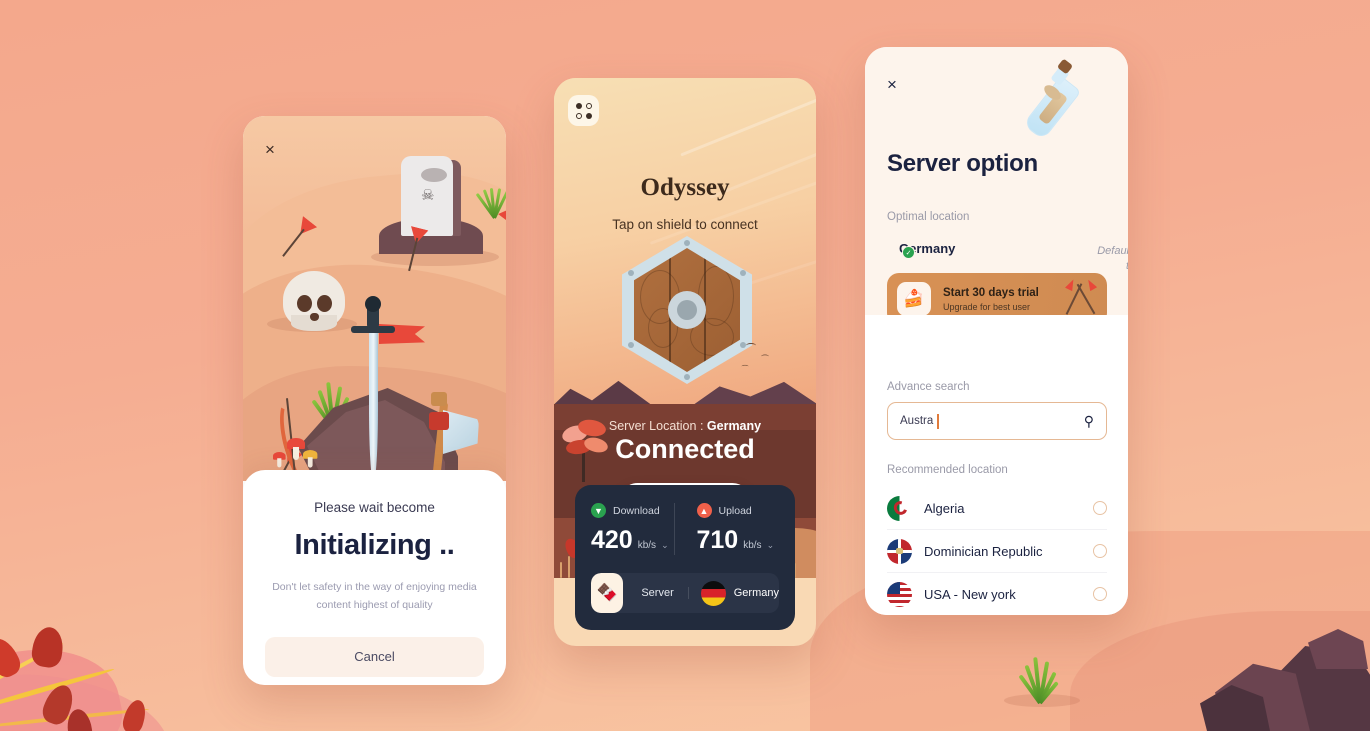 The image size is (1370, 731). I want to click on cake-icon: 🍰, so click(914, 299).